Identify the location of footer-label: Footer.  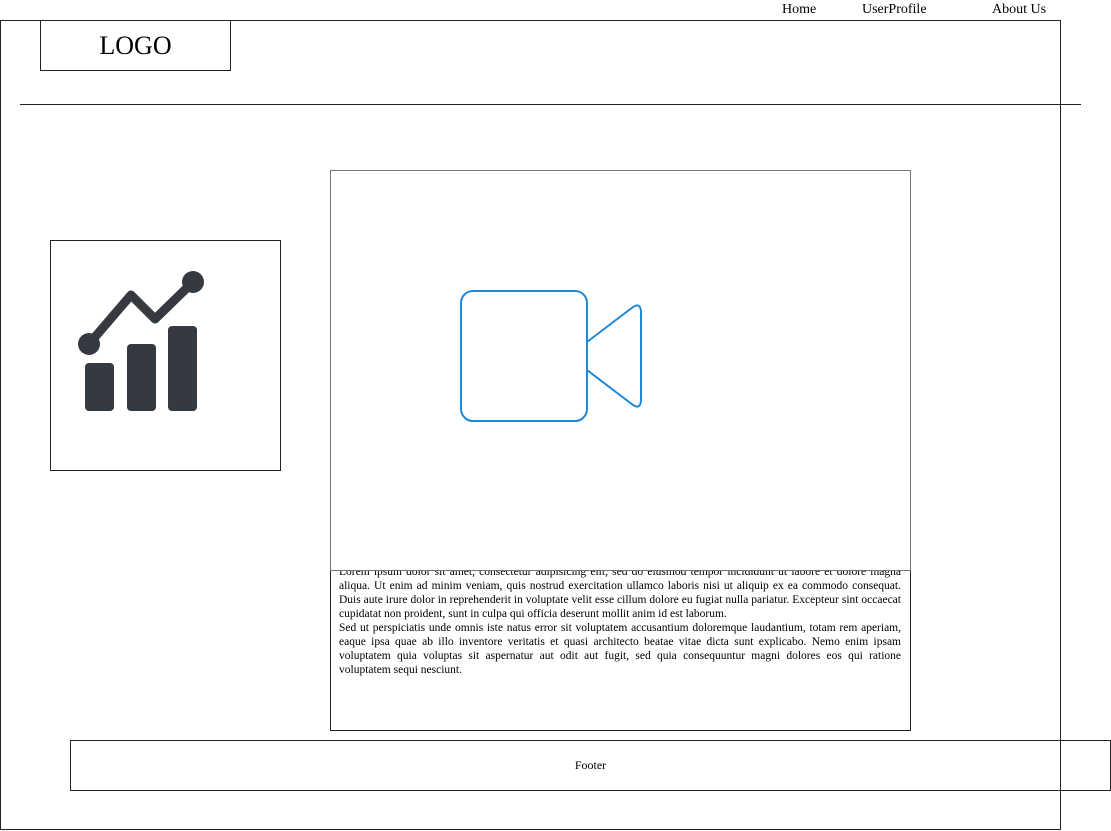
(590, 765).